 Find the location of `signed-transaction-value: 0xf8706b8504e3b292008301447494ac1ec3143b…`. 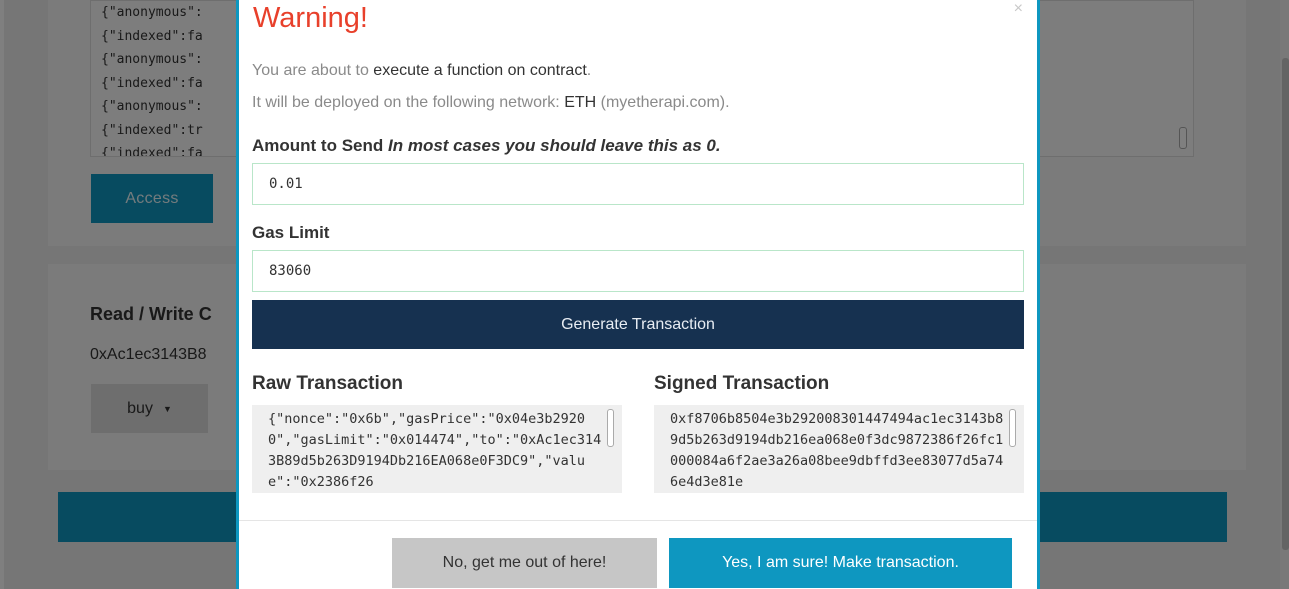

signed-transaction-value: 0xf8706b8504e3b292008301447494ac1ec3143b… is located at coordinates (837, 450).